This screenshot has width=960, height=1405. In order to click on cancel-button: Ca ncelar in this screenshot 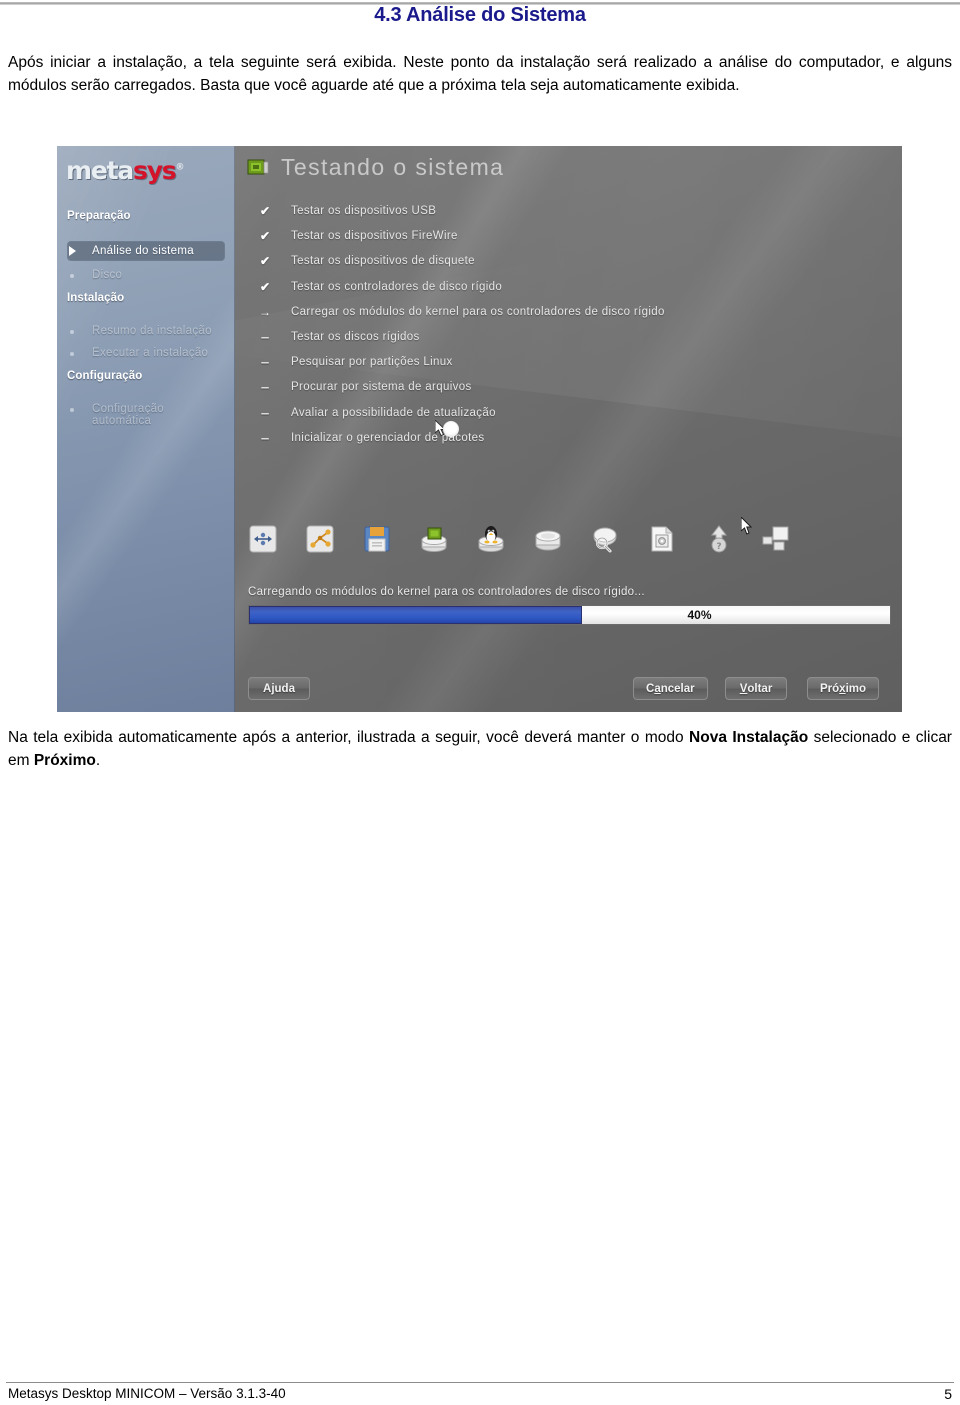, I will do `click(670, 688)`.